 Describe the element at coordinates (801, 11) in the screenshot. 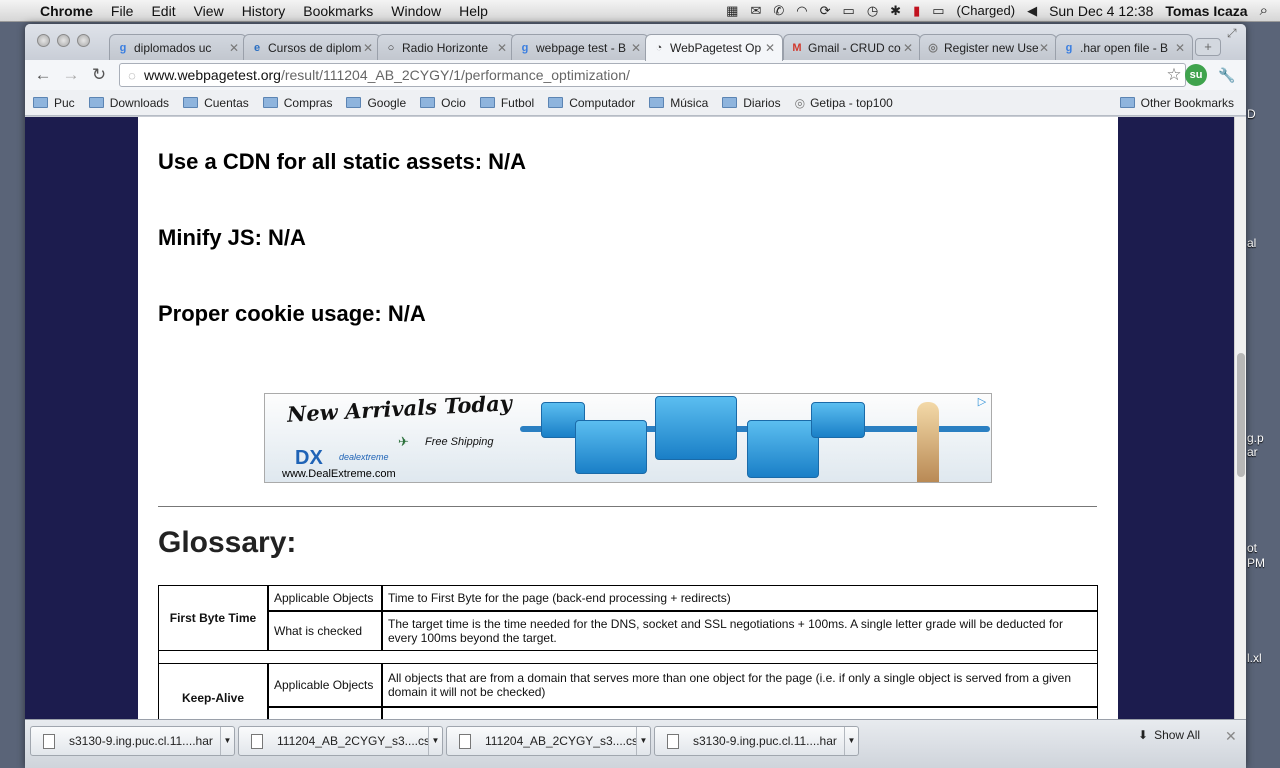

I see `wifi-icon: ◠` at that location.